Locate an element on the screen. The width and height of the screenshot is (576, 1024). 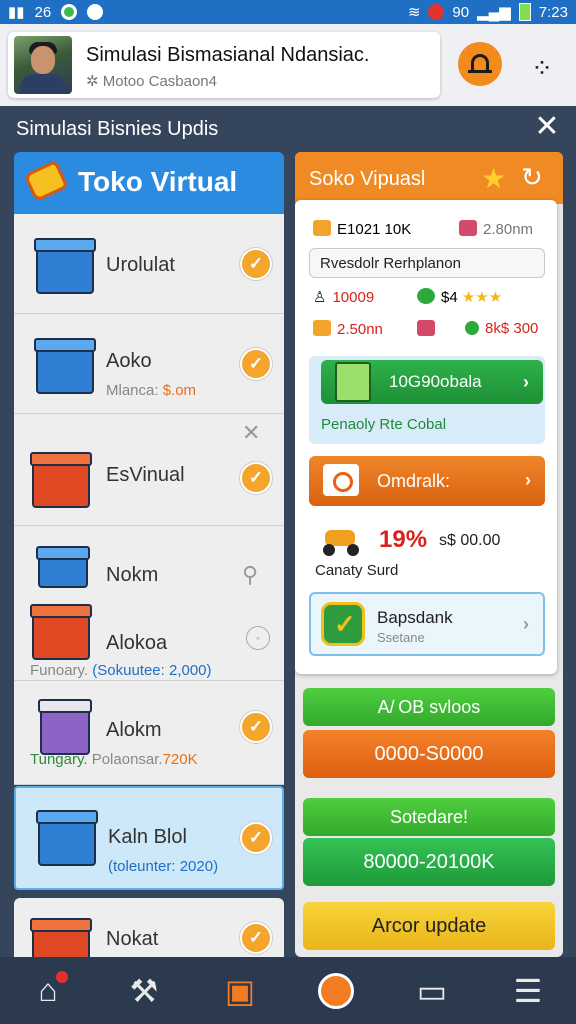
stat-box is located at coordinates (429, 329).